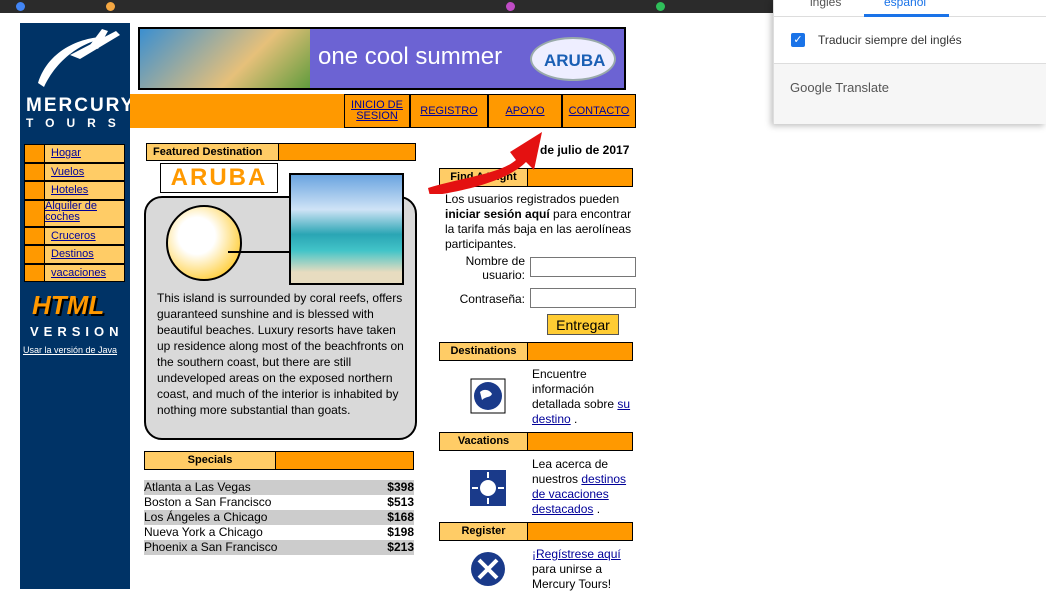  I want to click on sidebar-item-alquiler: Alquiler de coches, so click(74, 213).